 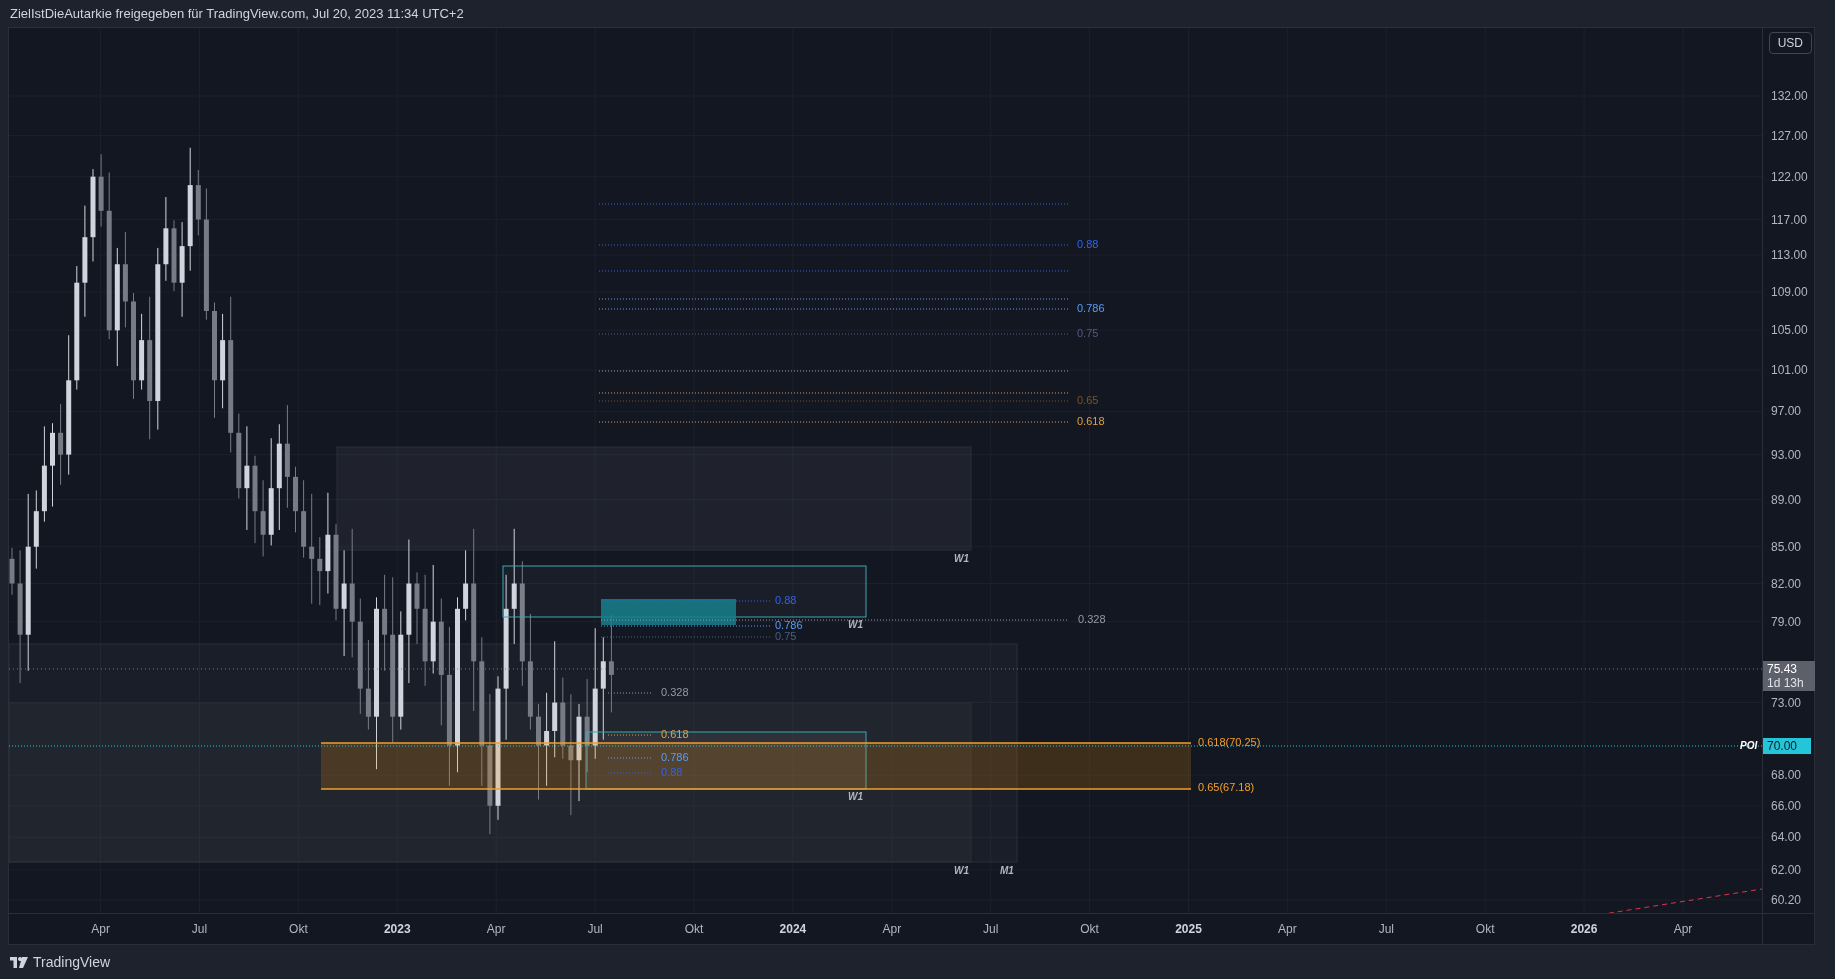 I want to click on currency-button: USD, so click(x=1790, y=43).